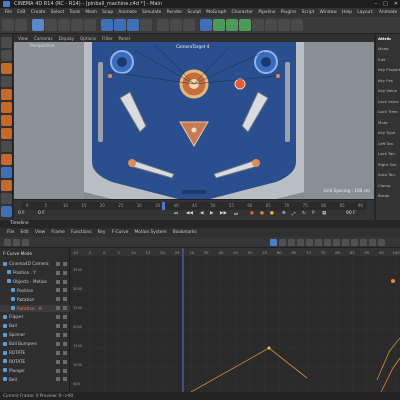 The image size is (400, 400). What do you see at coordinates (273, 242) in the screenshot?
I see `frame-all-icon` at bounding box center [273, 242].